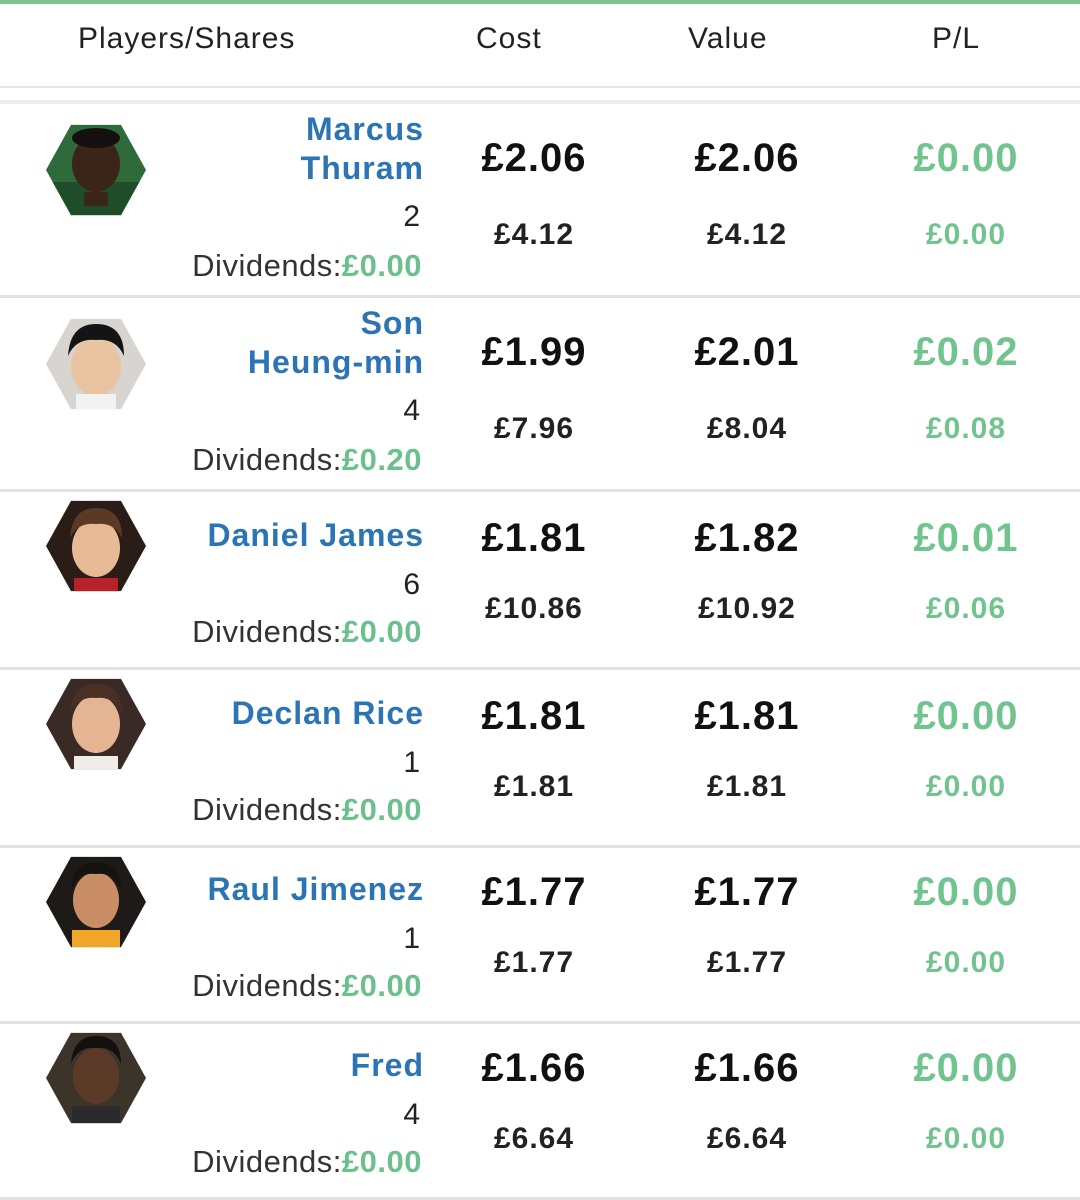  What do you see at coordinates (534, 1138) in the screenshot?
I see `cost-total: £6.64` at bounding box center [534, 1138].